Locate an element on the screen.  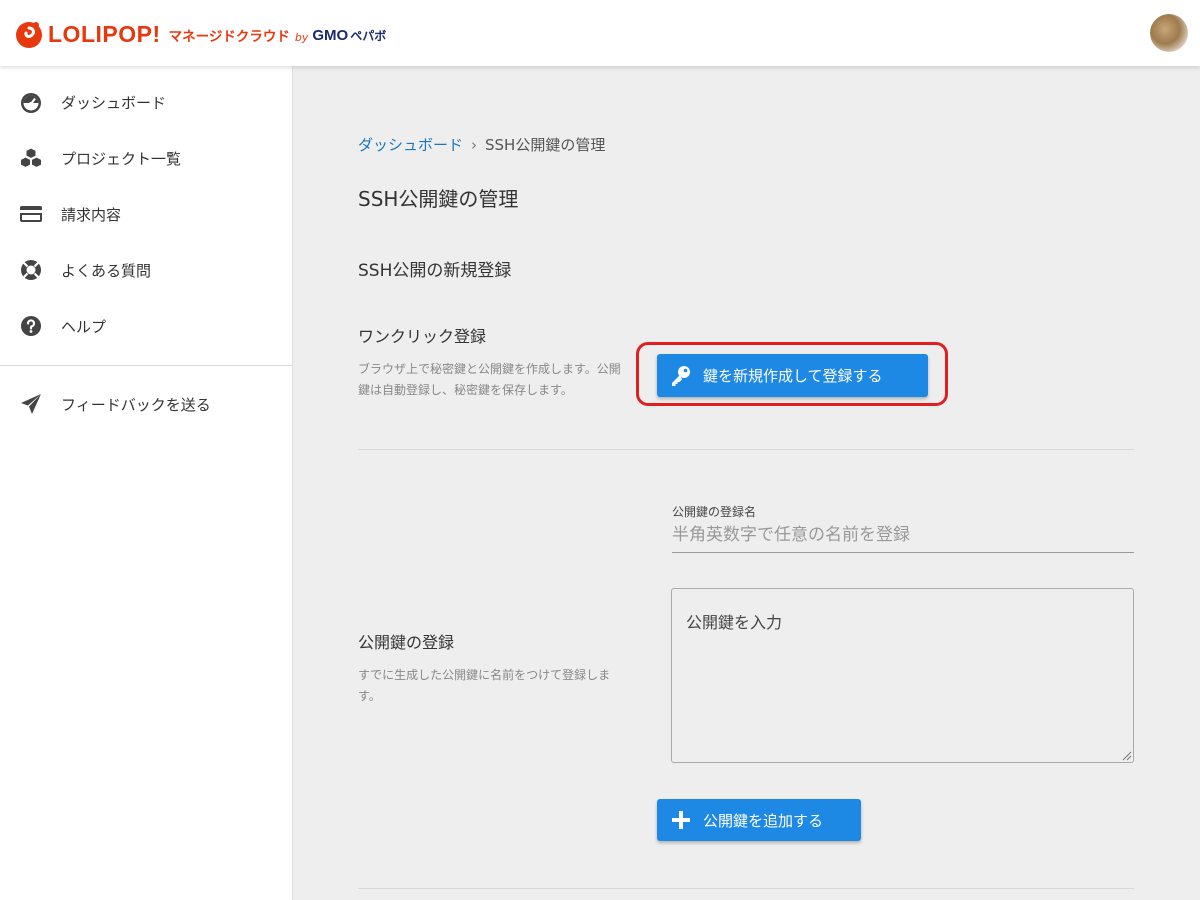
add-key-button-label: 公開鍵を追加する is located at coordinates (763, 820).